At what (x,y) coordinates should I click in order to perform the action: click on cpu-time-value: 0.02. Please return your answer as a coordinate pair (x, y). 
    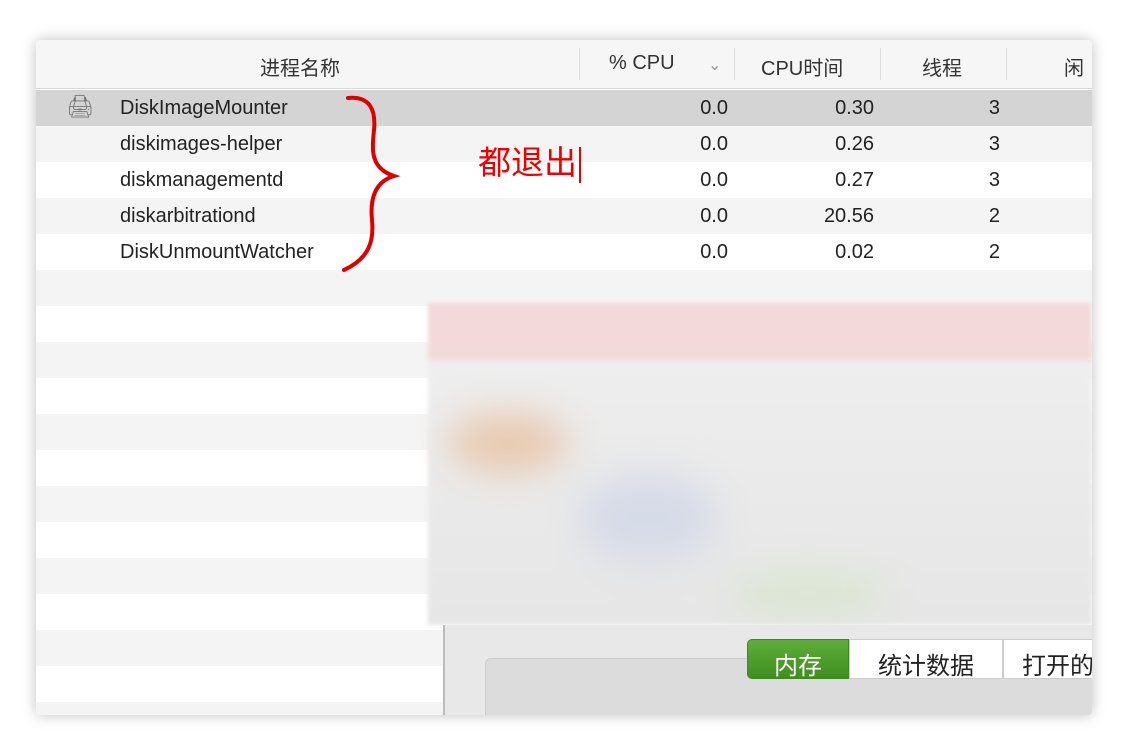
    Looking at the image, I should click on (854, 252).